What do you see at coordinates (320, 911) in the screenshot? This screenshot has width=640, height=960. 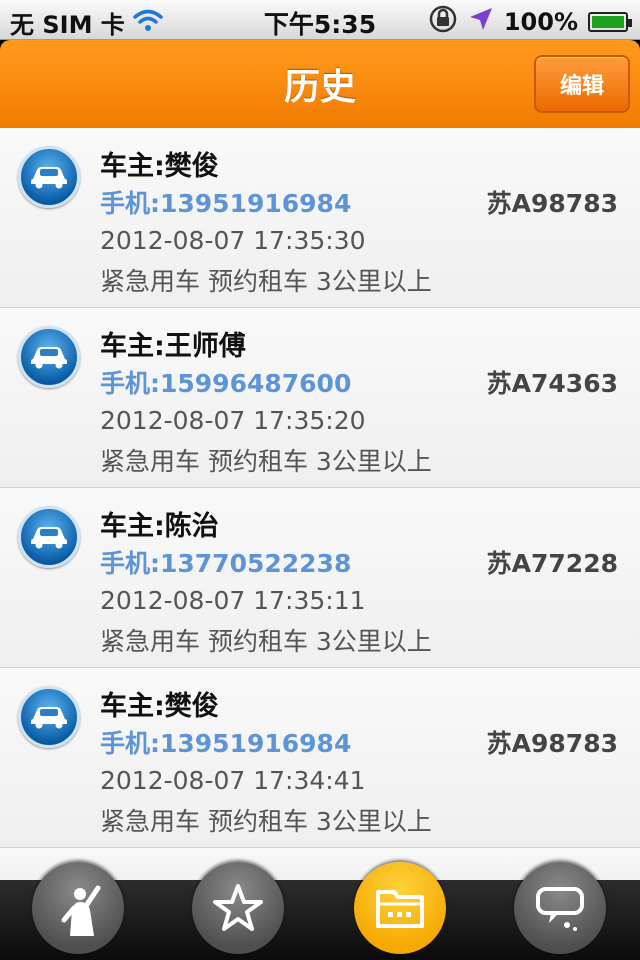 I see `tab-bar` at bounding box center [320, 911].